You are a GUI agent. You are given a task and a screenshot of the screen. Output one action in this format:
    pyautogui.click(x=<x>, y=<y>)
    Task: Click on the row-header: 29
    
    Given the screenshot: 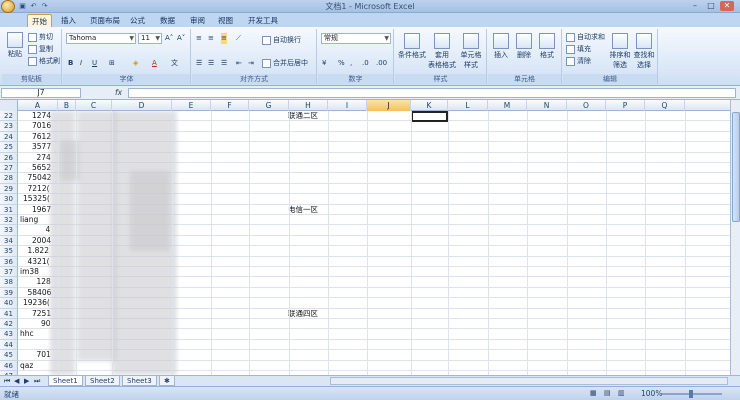 What is the action you would take?
    pyautogui.click(x=9, y=189)
    